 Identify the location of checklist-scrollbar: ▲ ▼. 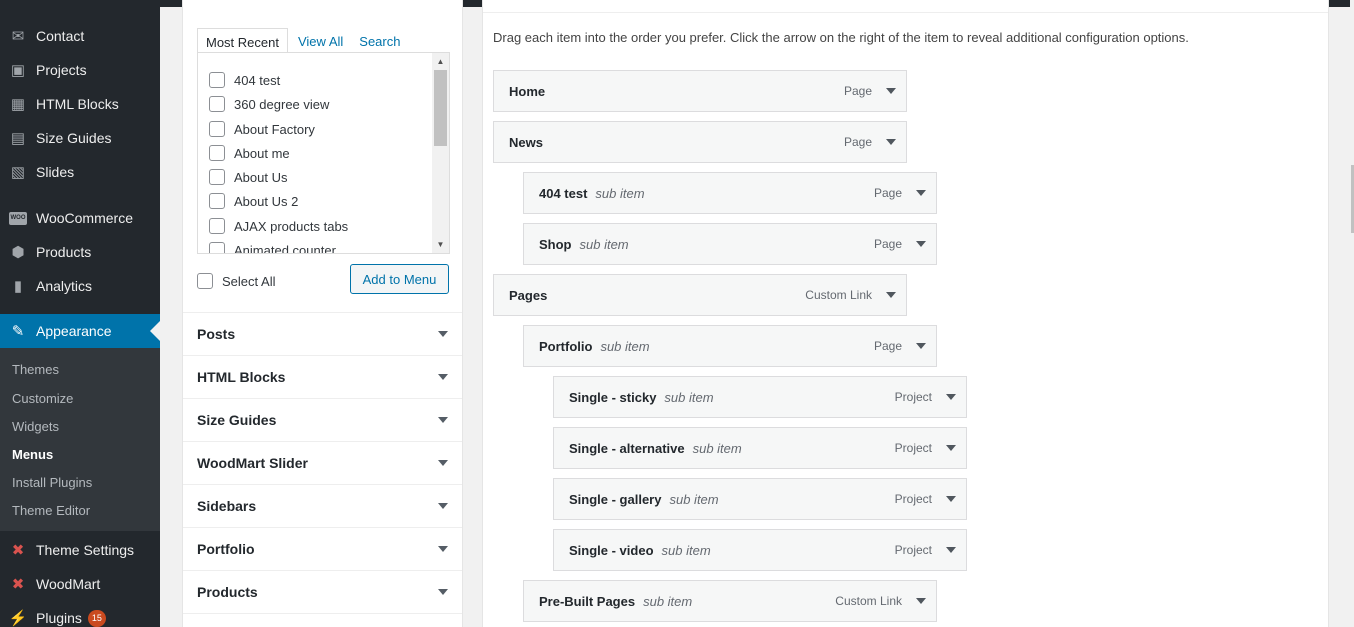
(440, 153).